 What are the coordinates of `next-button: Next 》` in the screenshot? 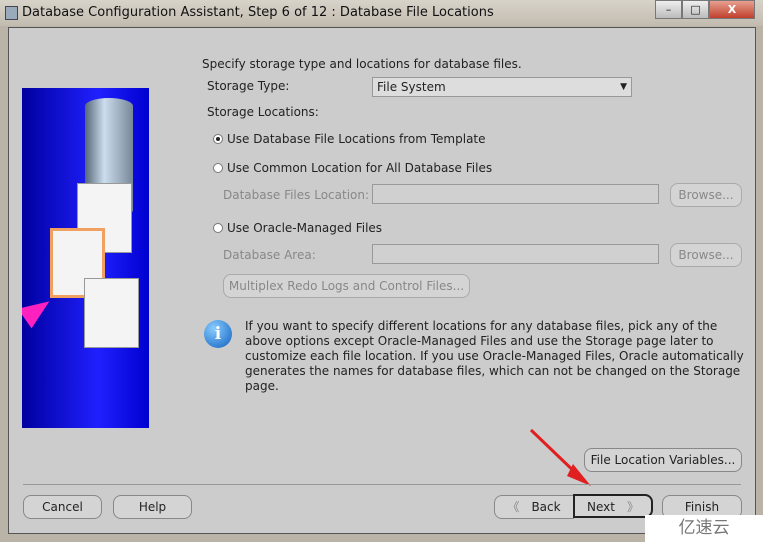 It's located at (613, 506).